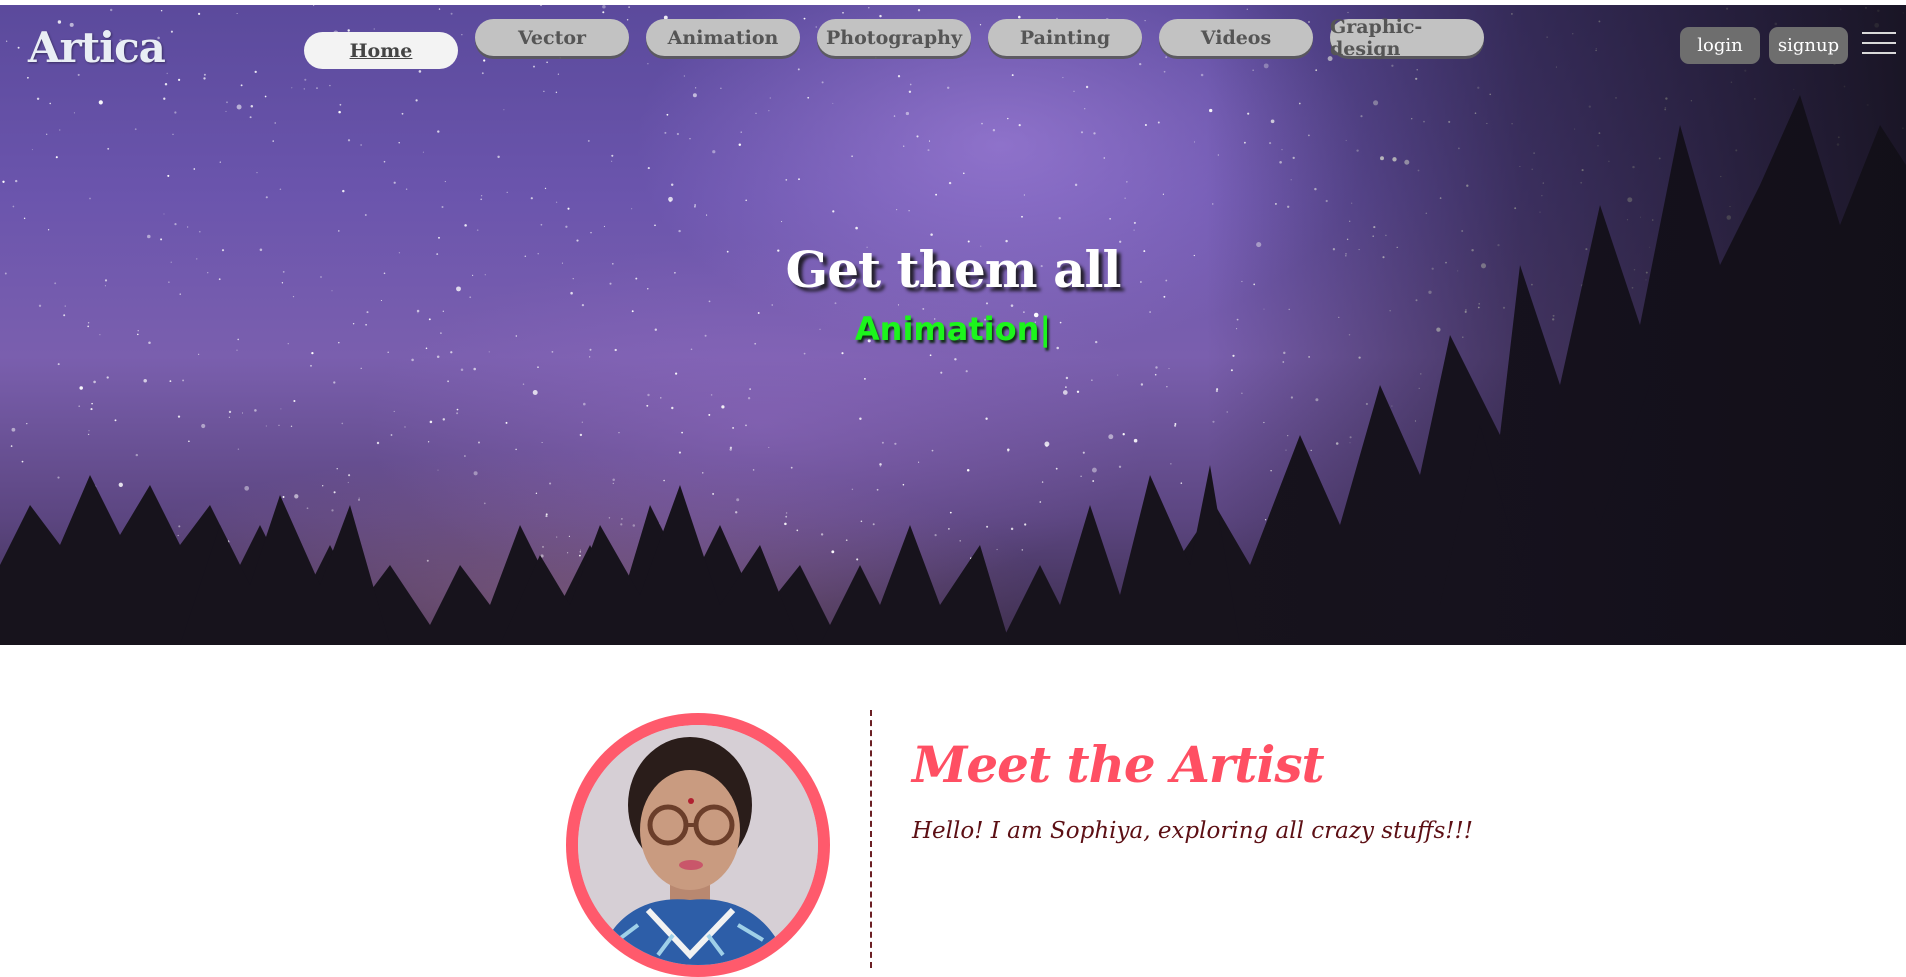 Image resolution: width=1906 pixels, height=977 pixels. What do you see at coordinates (1065, 37) in the screenshot?
I see `nav-painting-button: Painting` at bounding box center [1065, 37].